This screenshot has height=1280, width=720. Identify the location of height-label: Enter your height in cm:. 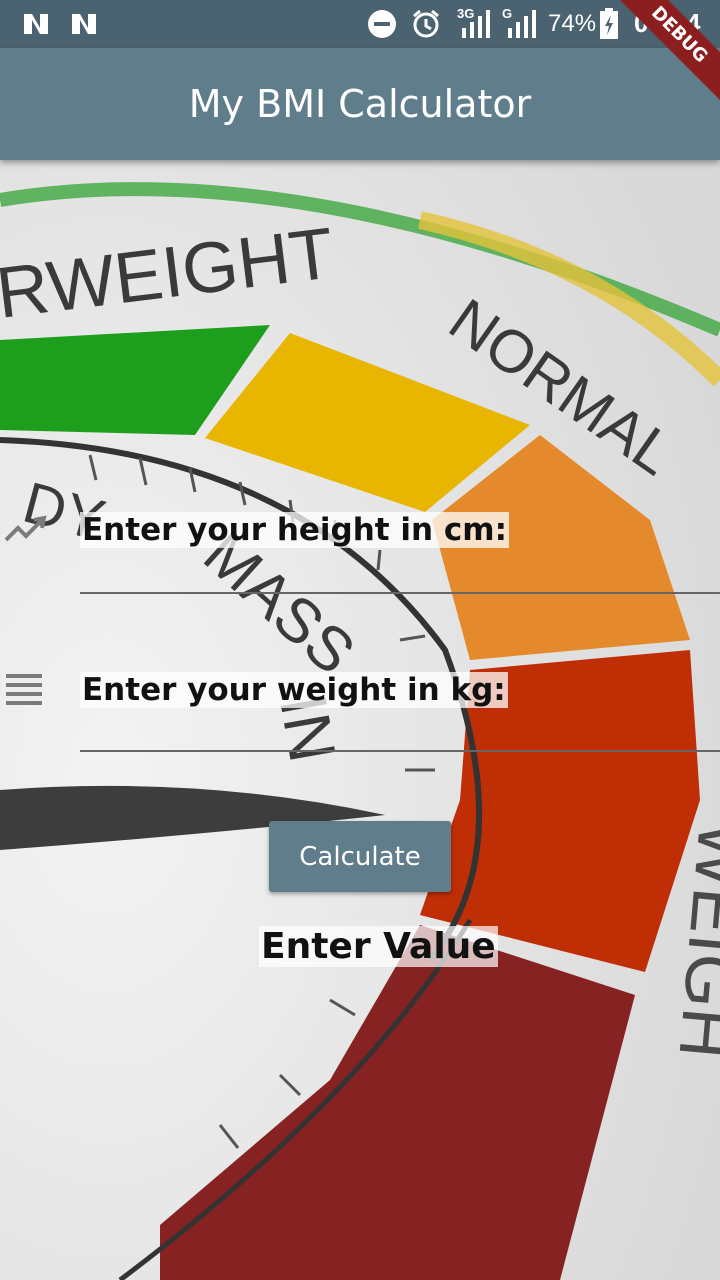
(294, 530).